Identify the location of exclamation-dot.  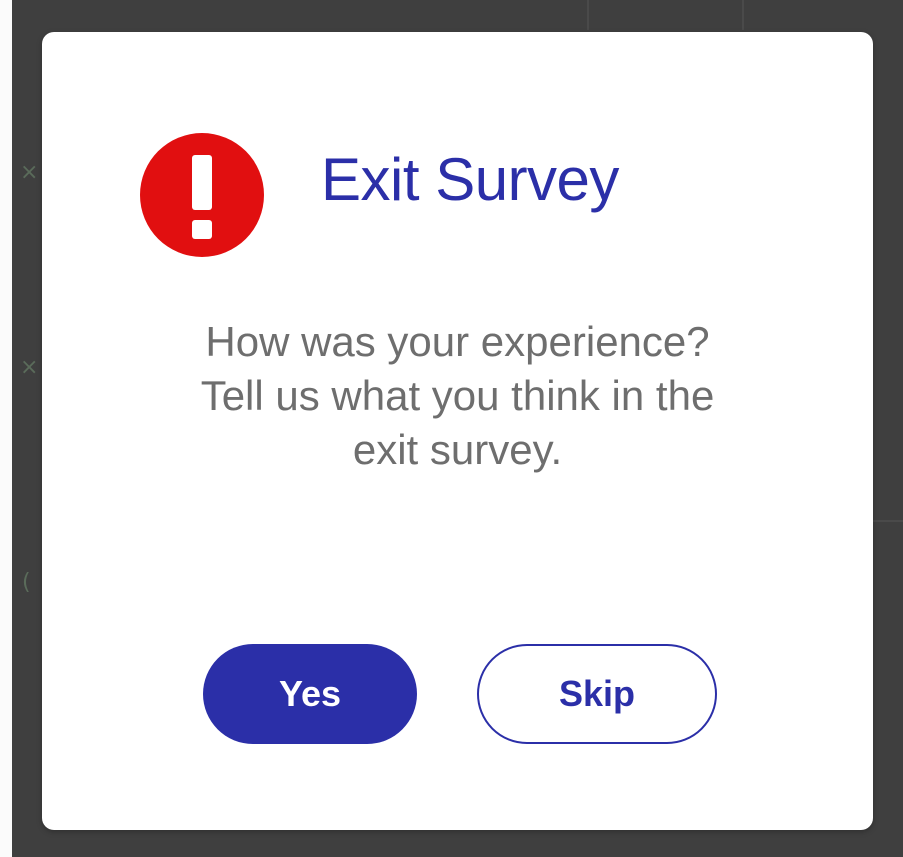
(202, 229).